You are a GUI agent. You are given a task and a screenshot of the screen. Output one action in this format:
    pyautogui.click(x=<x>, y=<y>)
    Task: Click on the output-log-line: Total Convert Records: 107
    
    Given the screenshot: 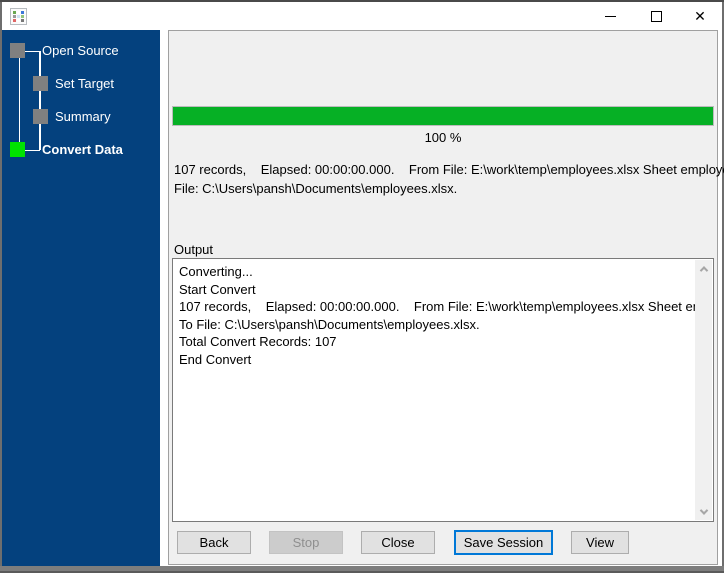 What is the action you would take?
    pyautogui.click(x=258, y=341)
    